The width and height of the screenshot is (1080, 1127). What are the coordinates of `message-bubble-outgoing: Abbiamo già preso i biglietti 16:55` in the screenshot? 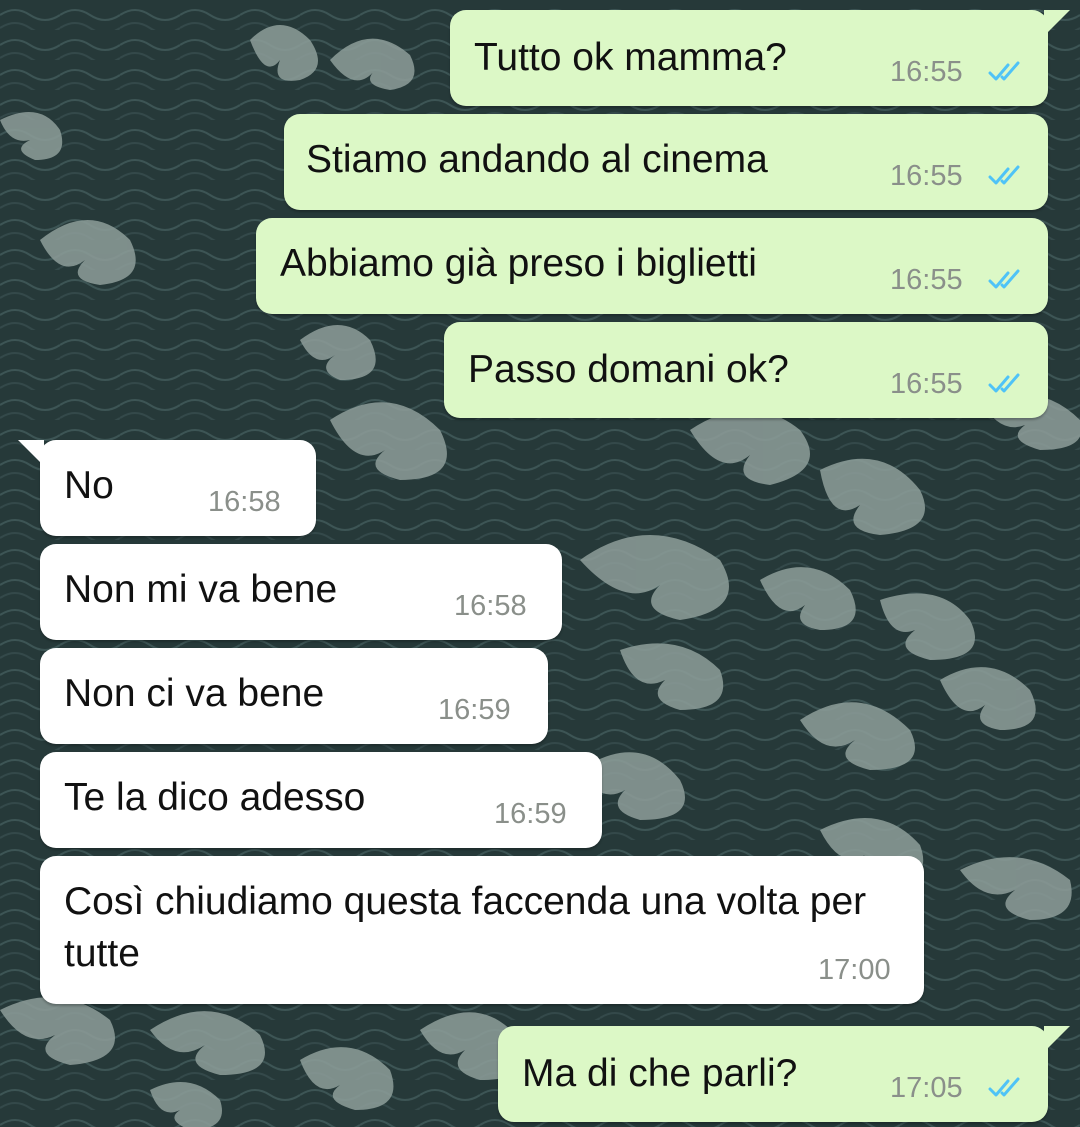 It's located at (652, 266).